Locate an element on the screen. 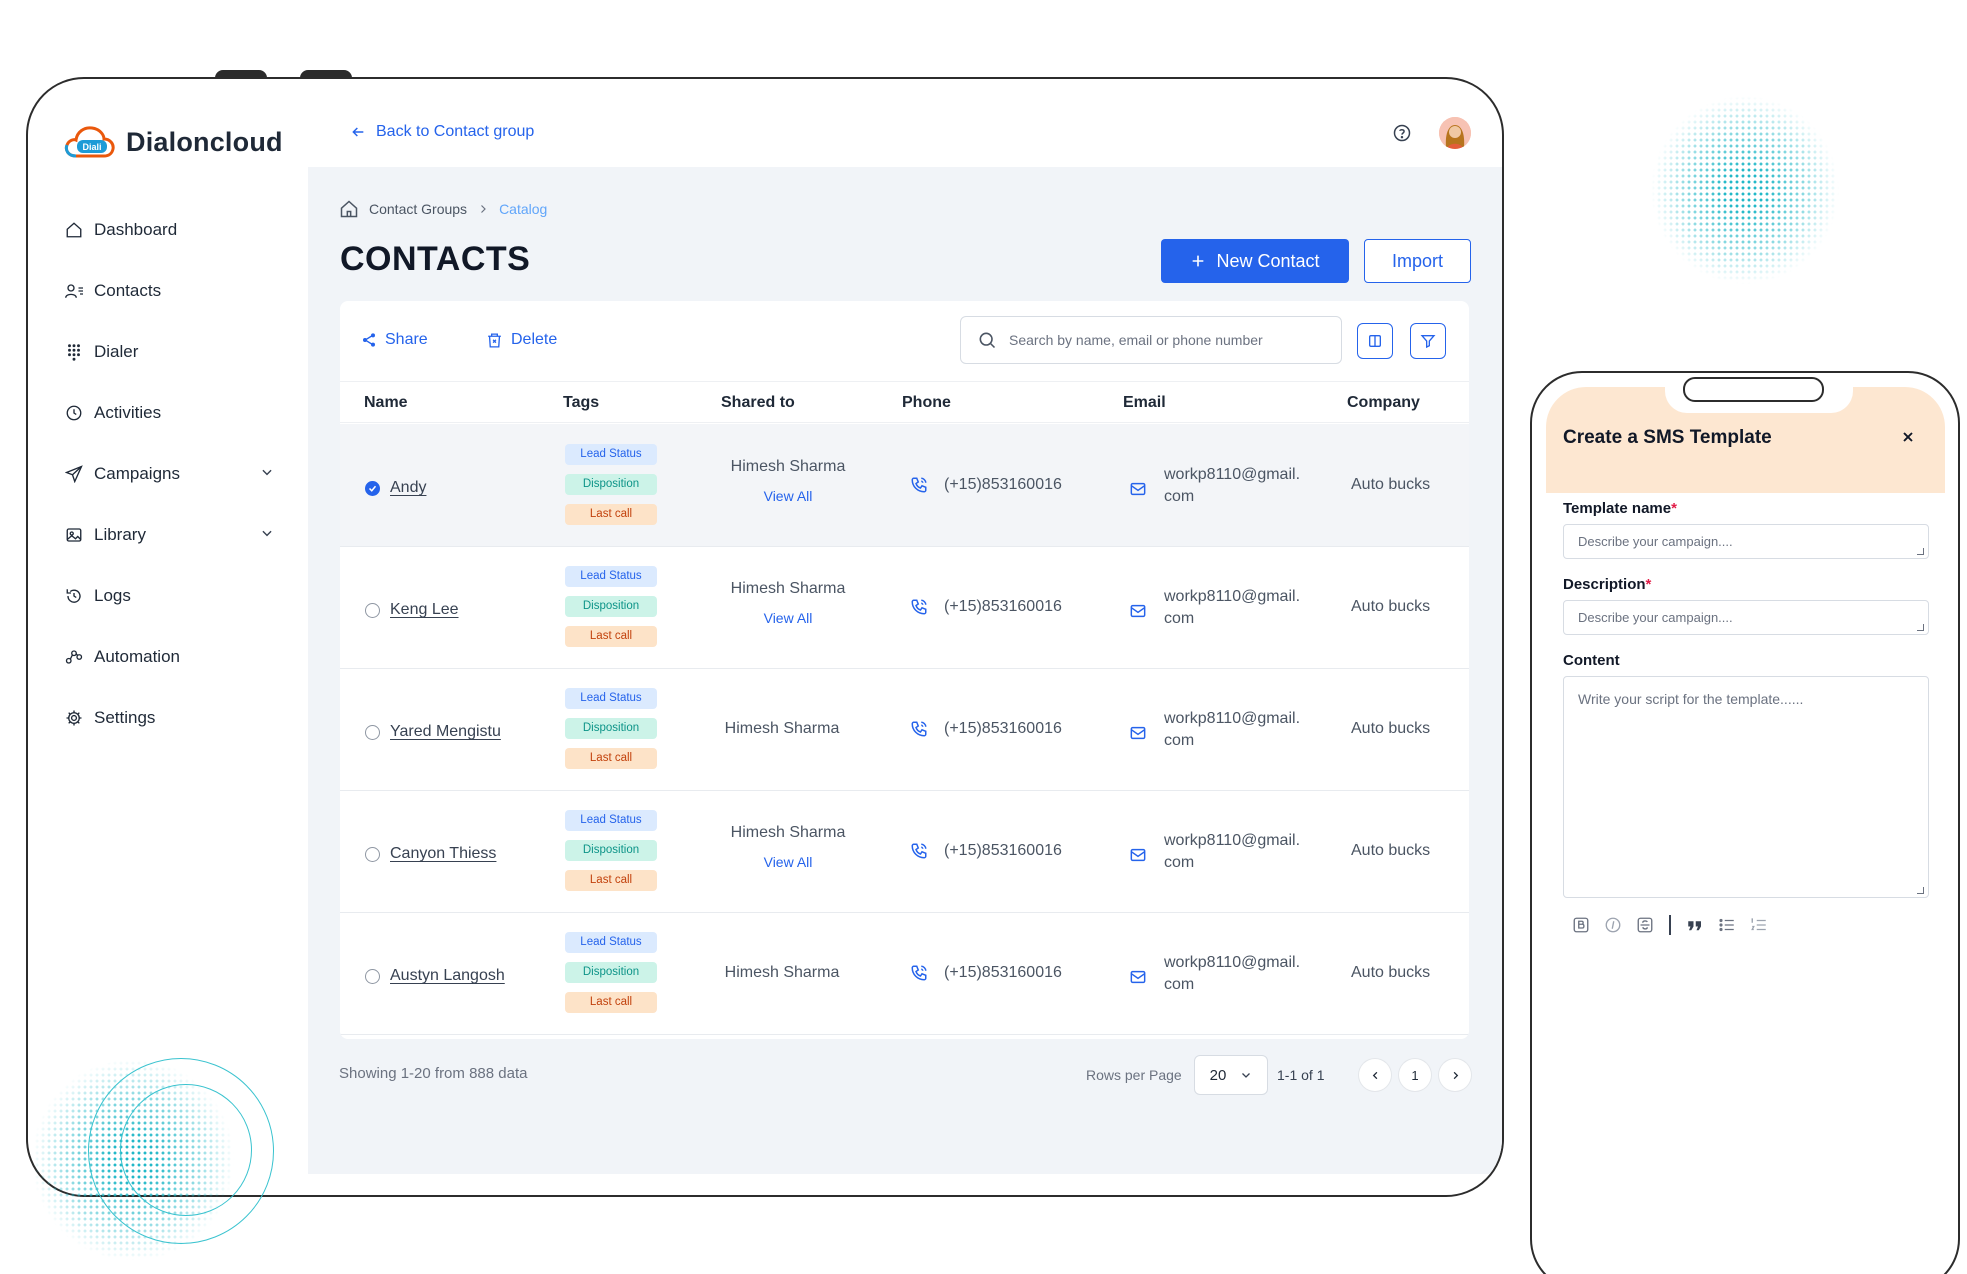 The height and width of the screenshot is (1274, 1967). contact-name-link: Andy is located at coordinates (408, 488).